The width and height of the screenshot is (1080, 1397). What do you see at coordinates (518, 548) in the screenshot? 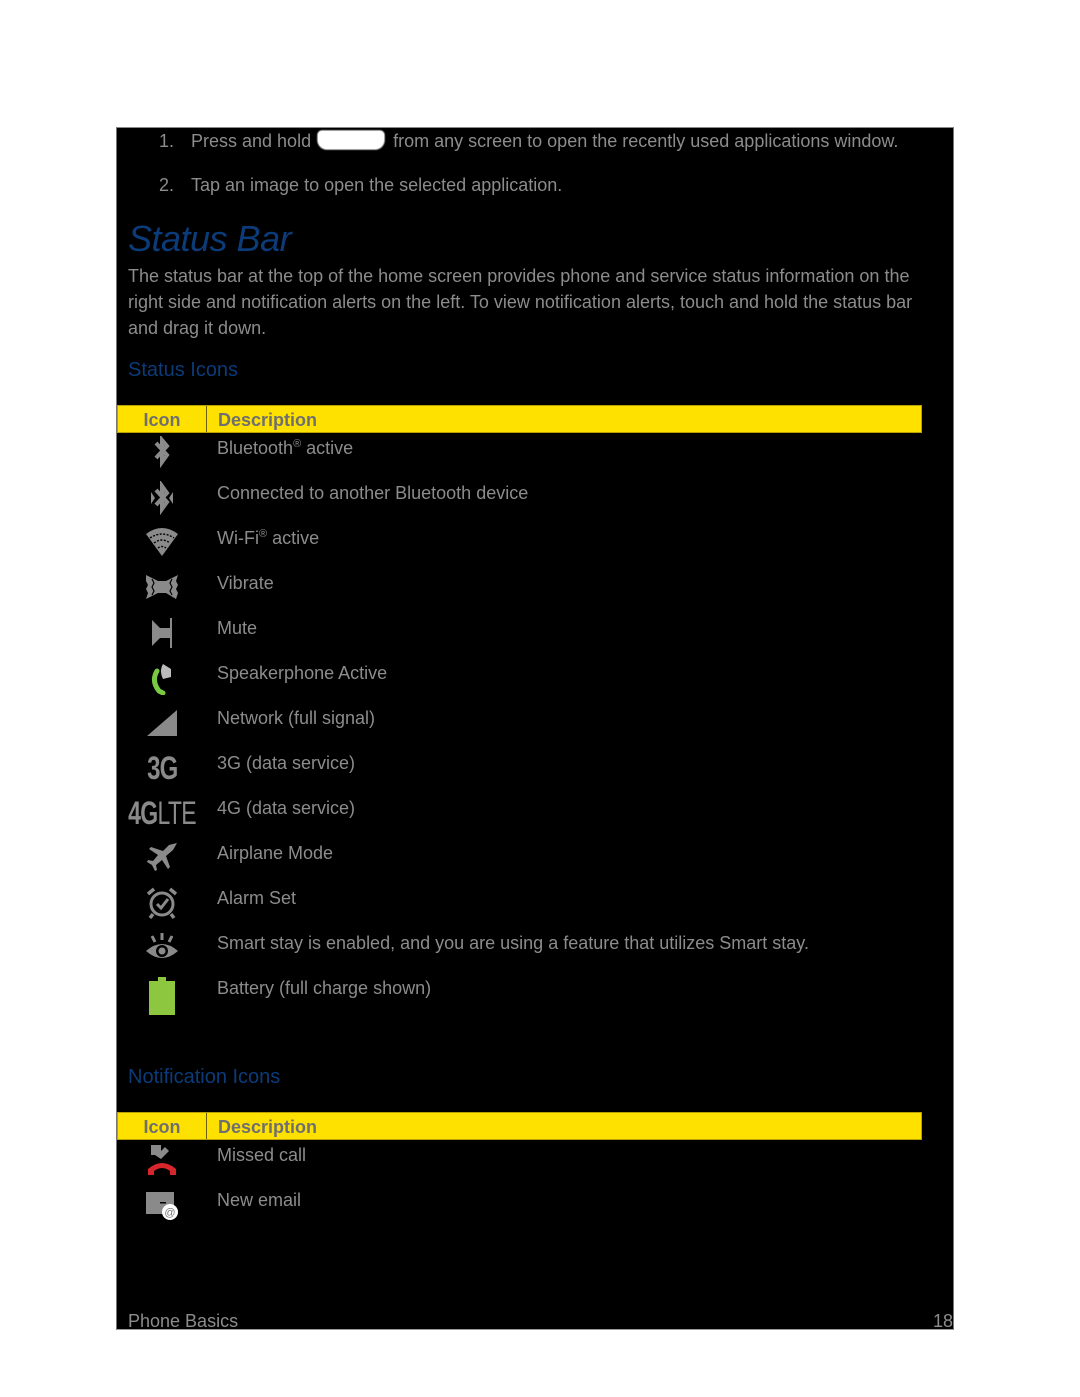
I see `table-row: Wi-Fi® active` at bounding box center [518, 548].